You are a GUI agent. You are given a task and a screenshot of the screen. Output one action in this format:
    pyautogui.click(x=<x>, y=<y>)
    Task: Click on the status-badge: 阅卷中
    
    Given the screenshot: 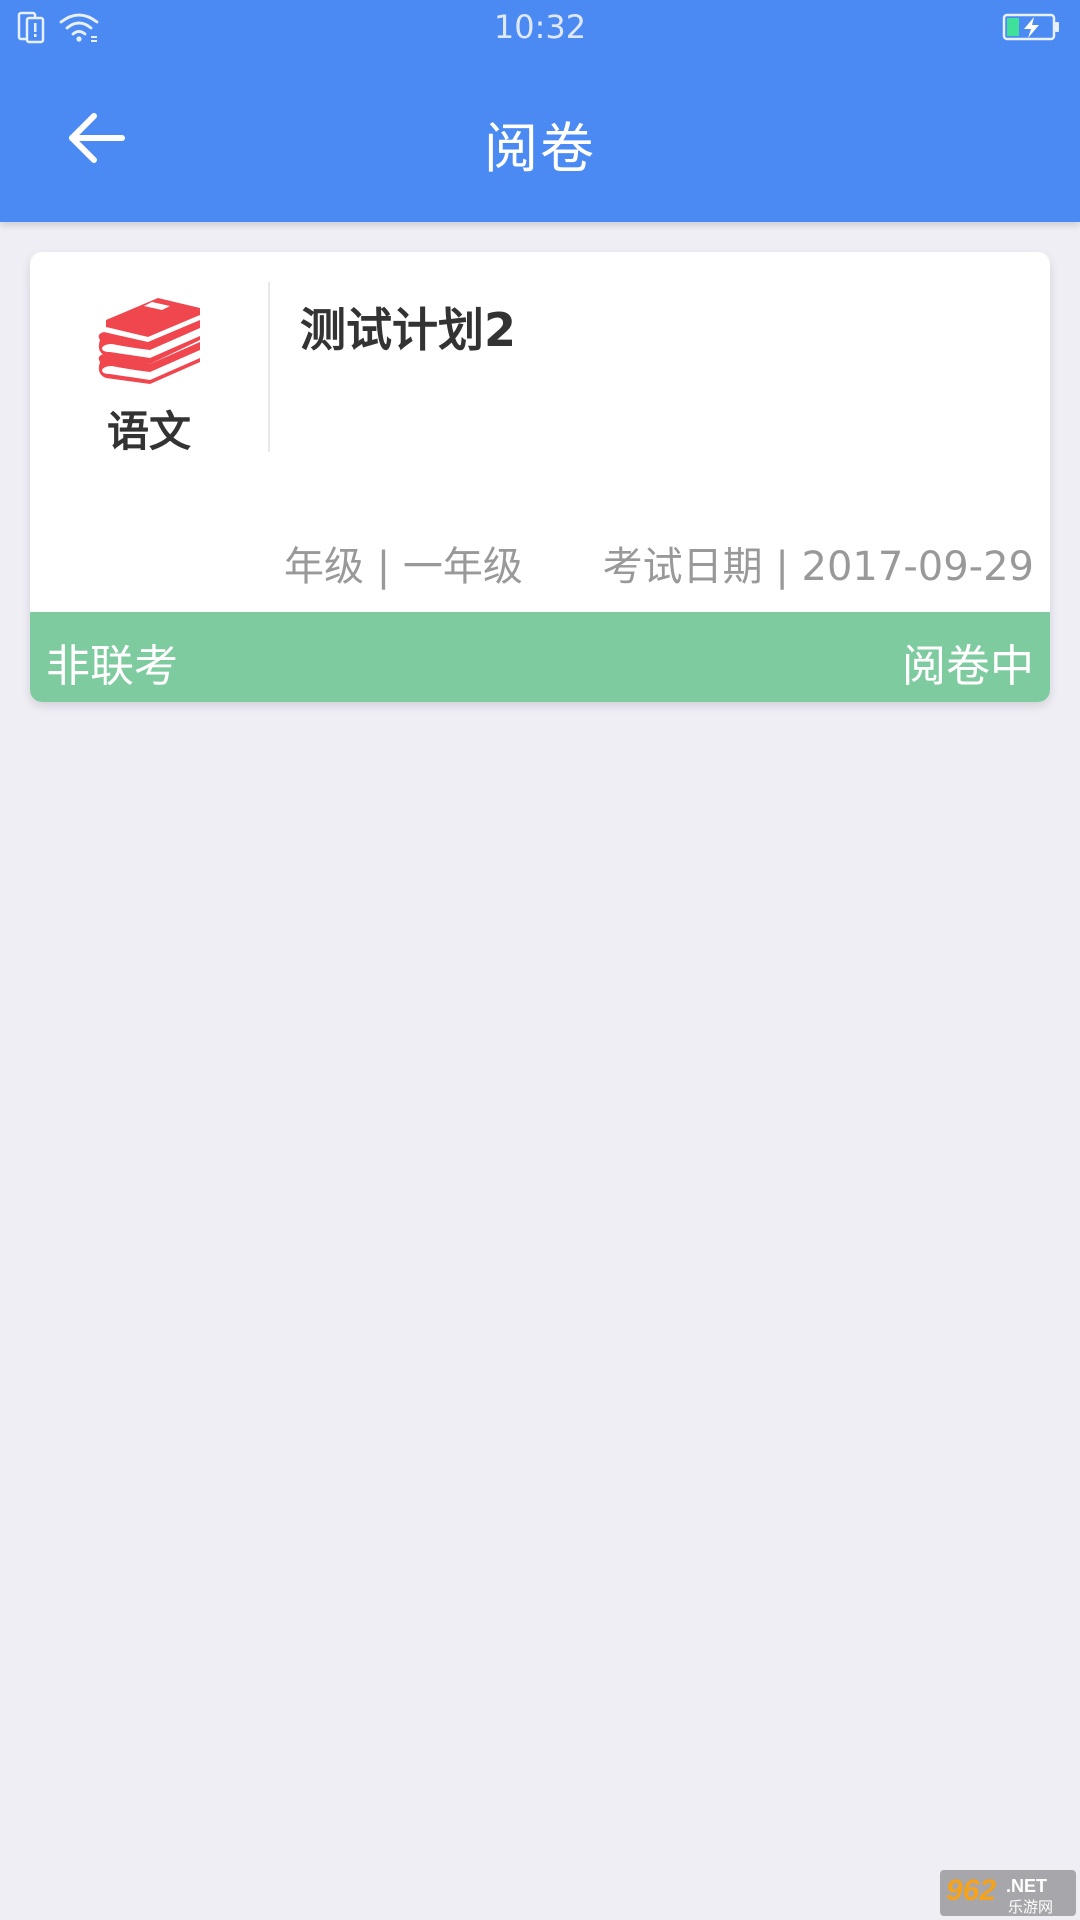 What is the action you would take?
    pyautogui.click(x=968, y=666)
    